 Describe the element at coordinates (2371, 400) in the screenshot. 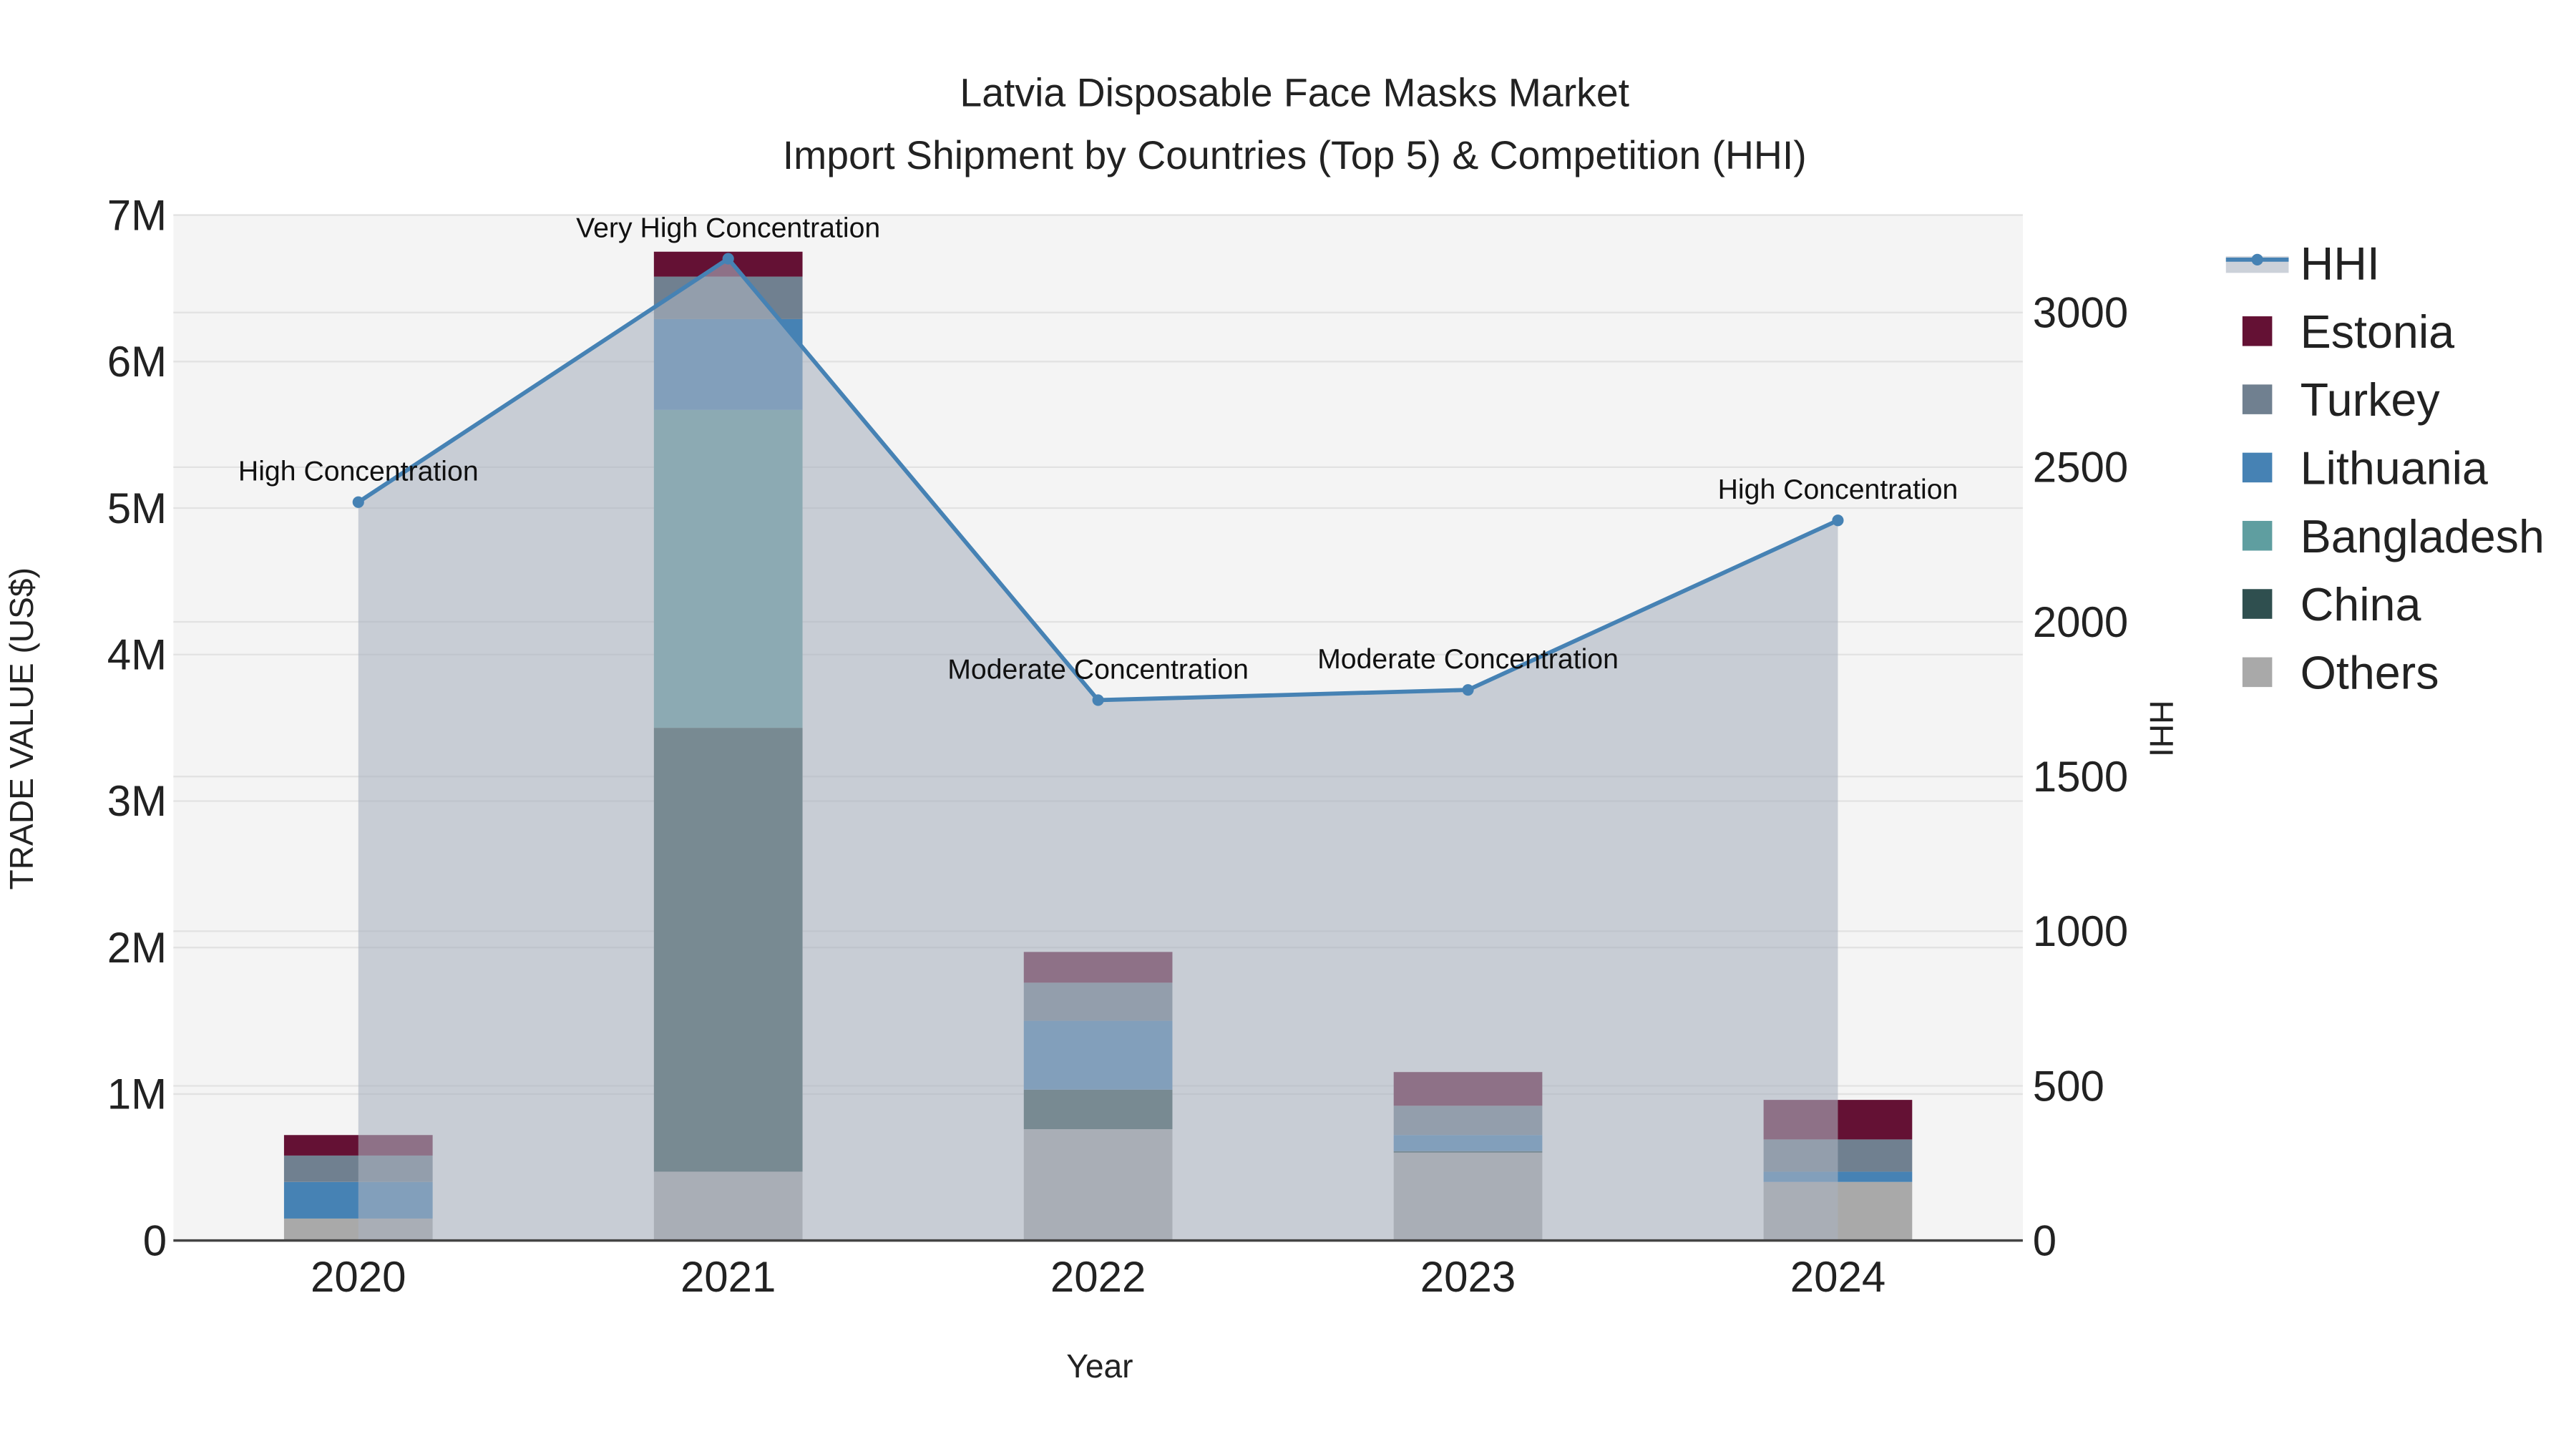

I see `legend-label-turkey: Turkey` at that location.